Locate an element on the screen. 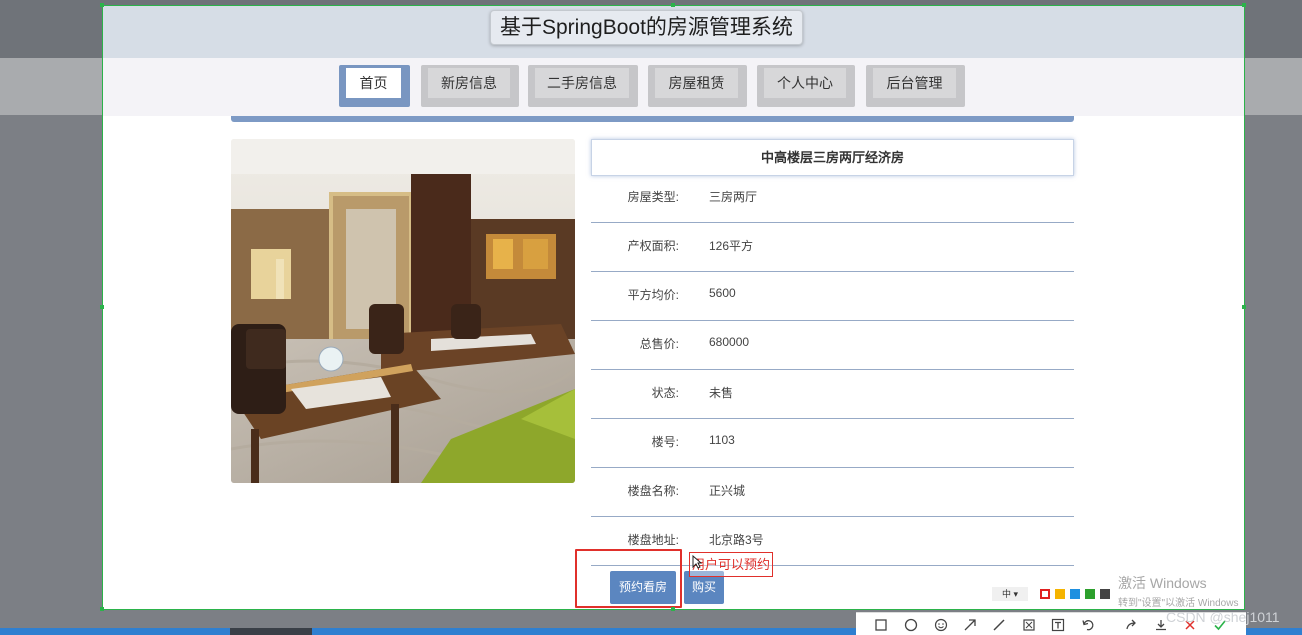 The width and height of the screenshot is (1302, 635). watermark-subtitle: 转到"设置"以激活 Windows is located at coordinates (1178, 603).